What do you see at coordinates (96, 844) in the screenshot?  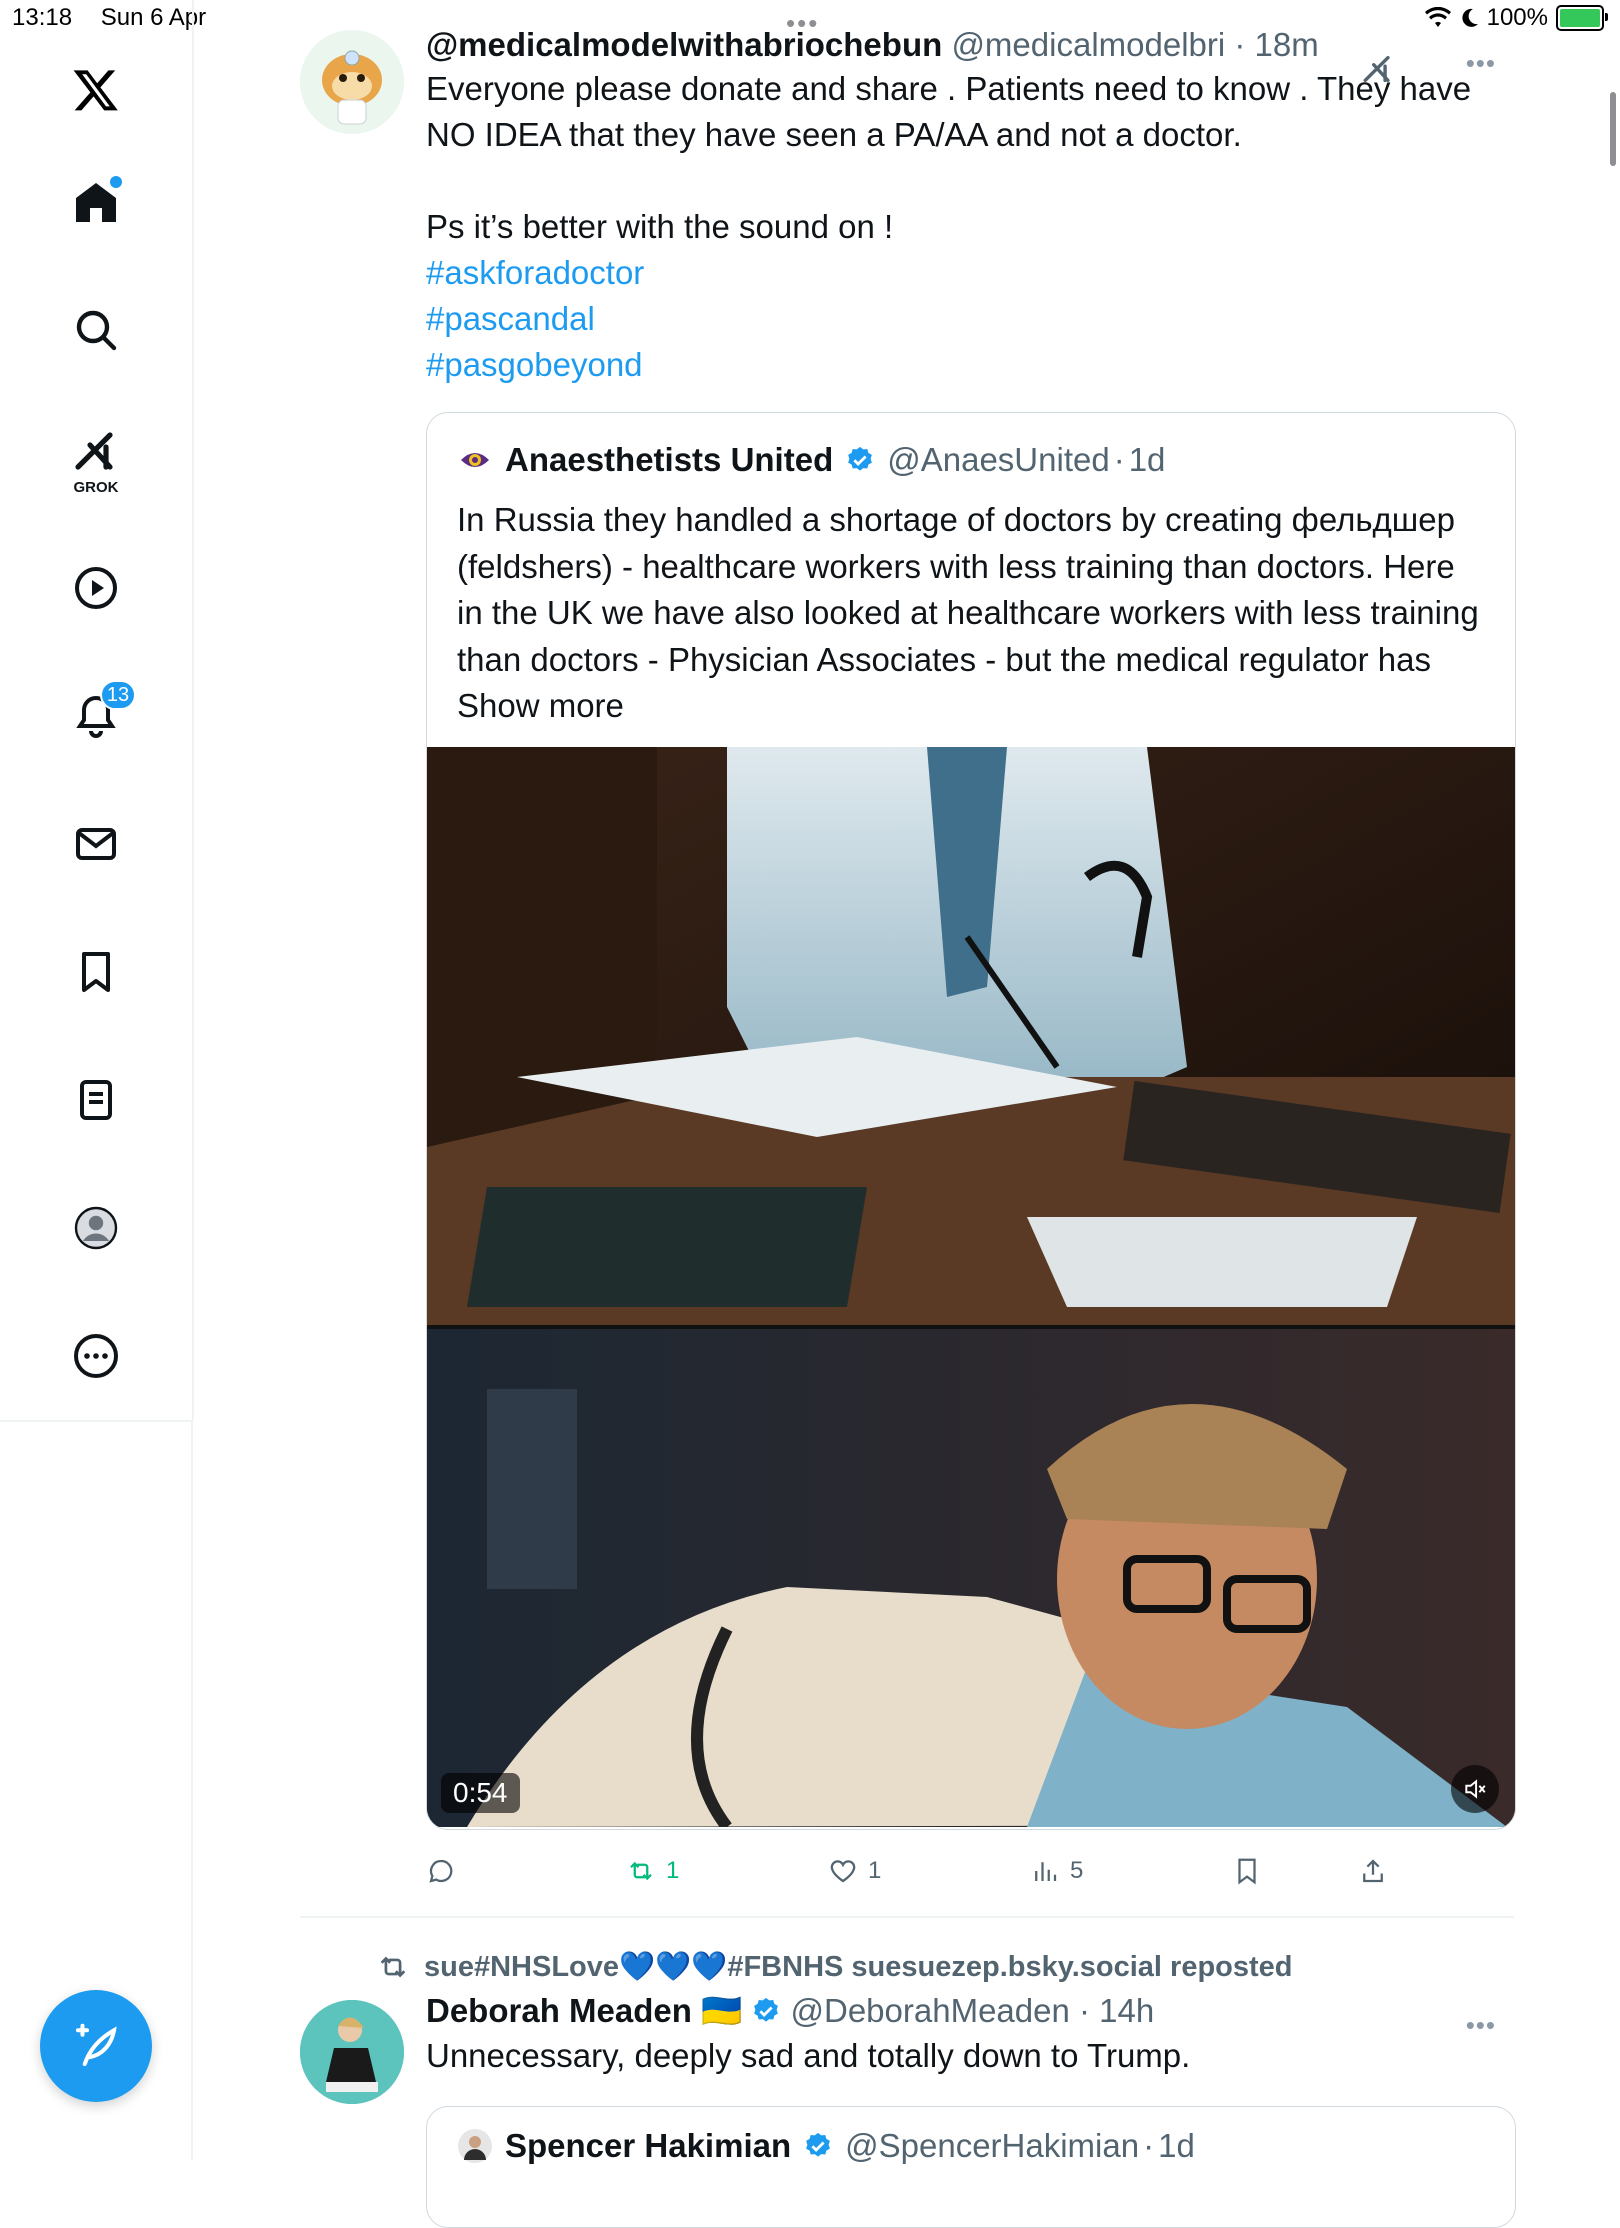 I see `messages-icon` at bounding box center [96, 844].